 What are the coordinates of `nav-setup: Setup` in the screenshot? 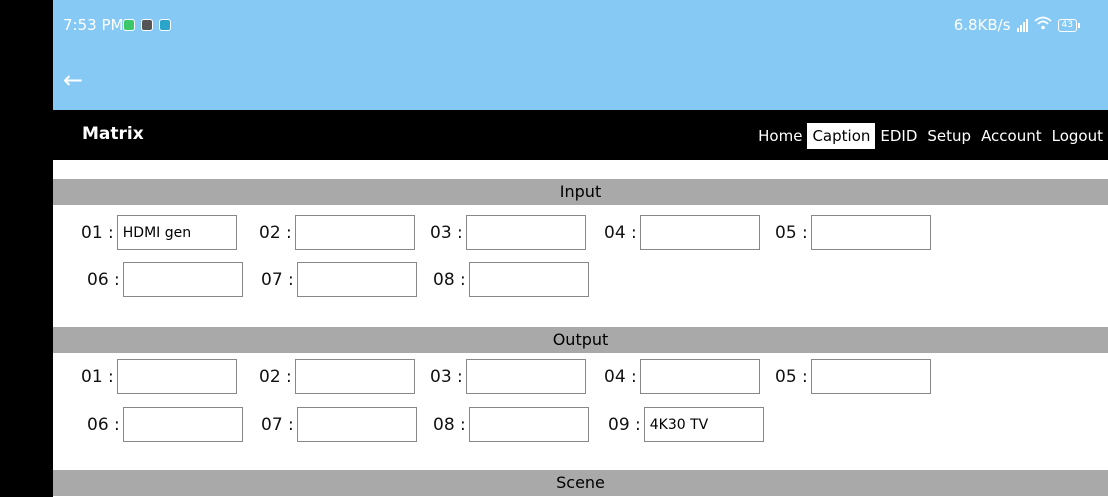 It's located at (949, 136).